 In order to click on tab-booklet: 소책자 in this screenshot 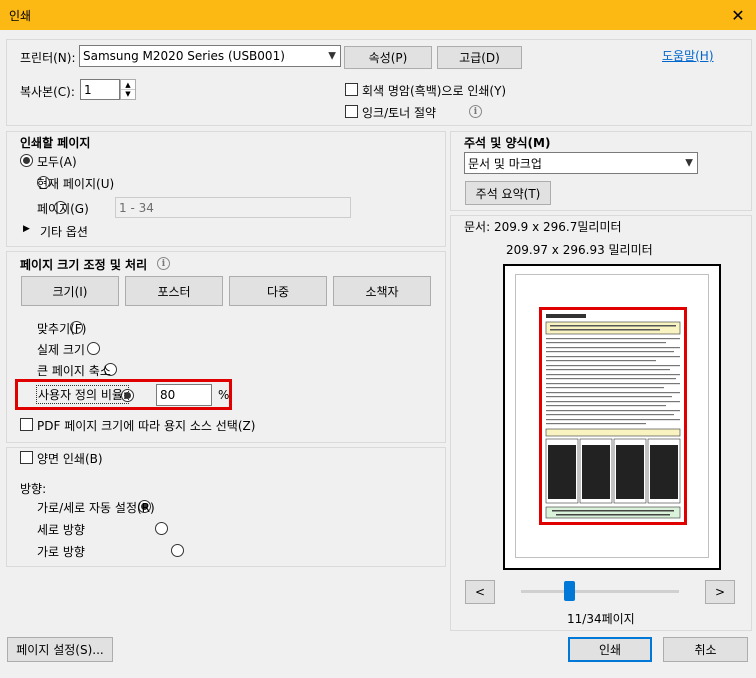, I will do `click(382, 291)`.